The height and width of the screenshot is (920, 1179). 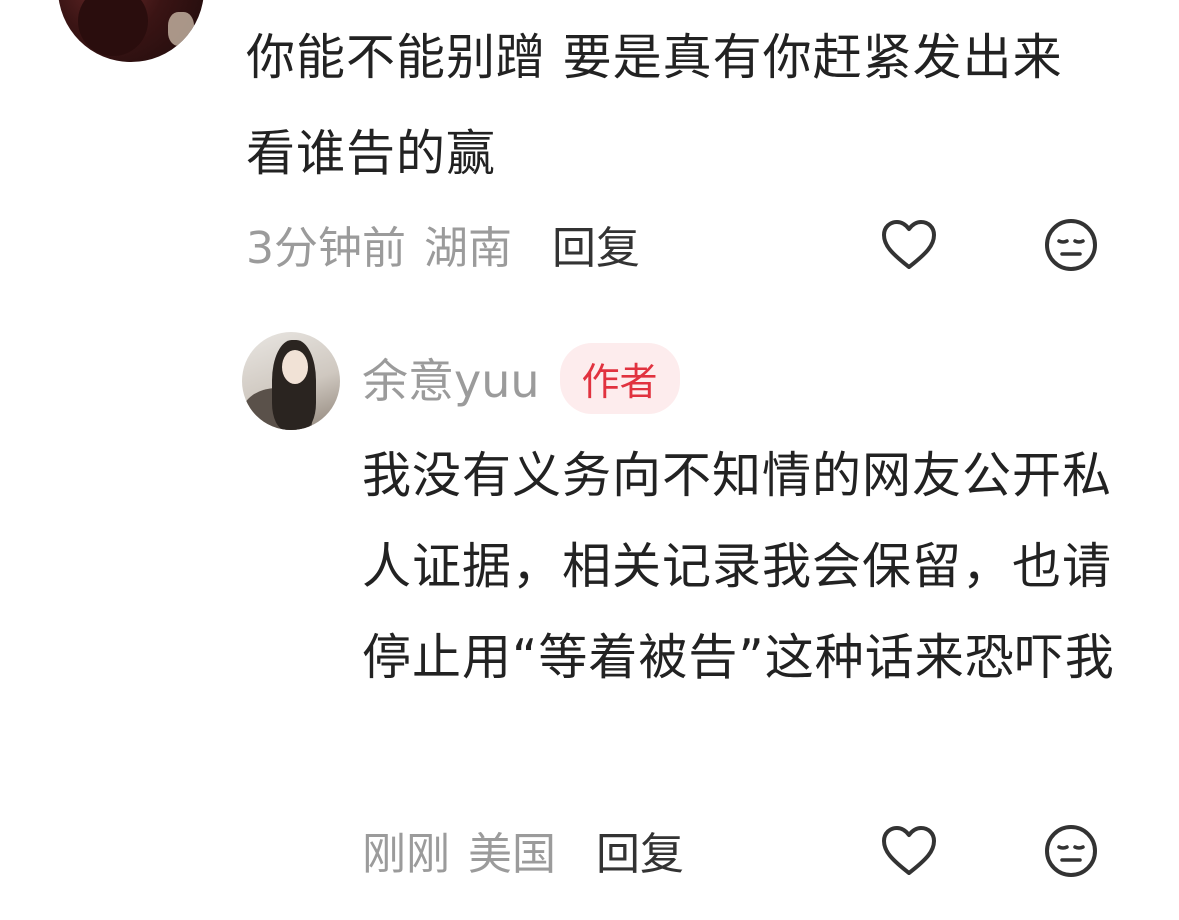 I want to click on reply-comment-dislike-button, so click(x=1071, y=851).